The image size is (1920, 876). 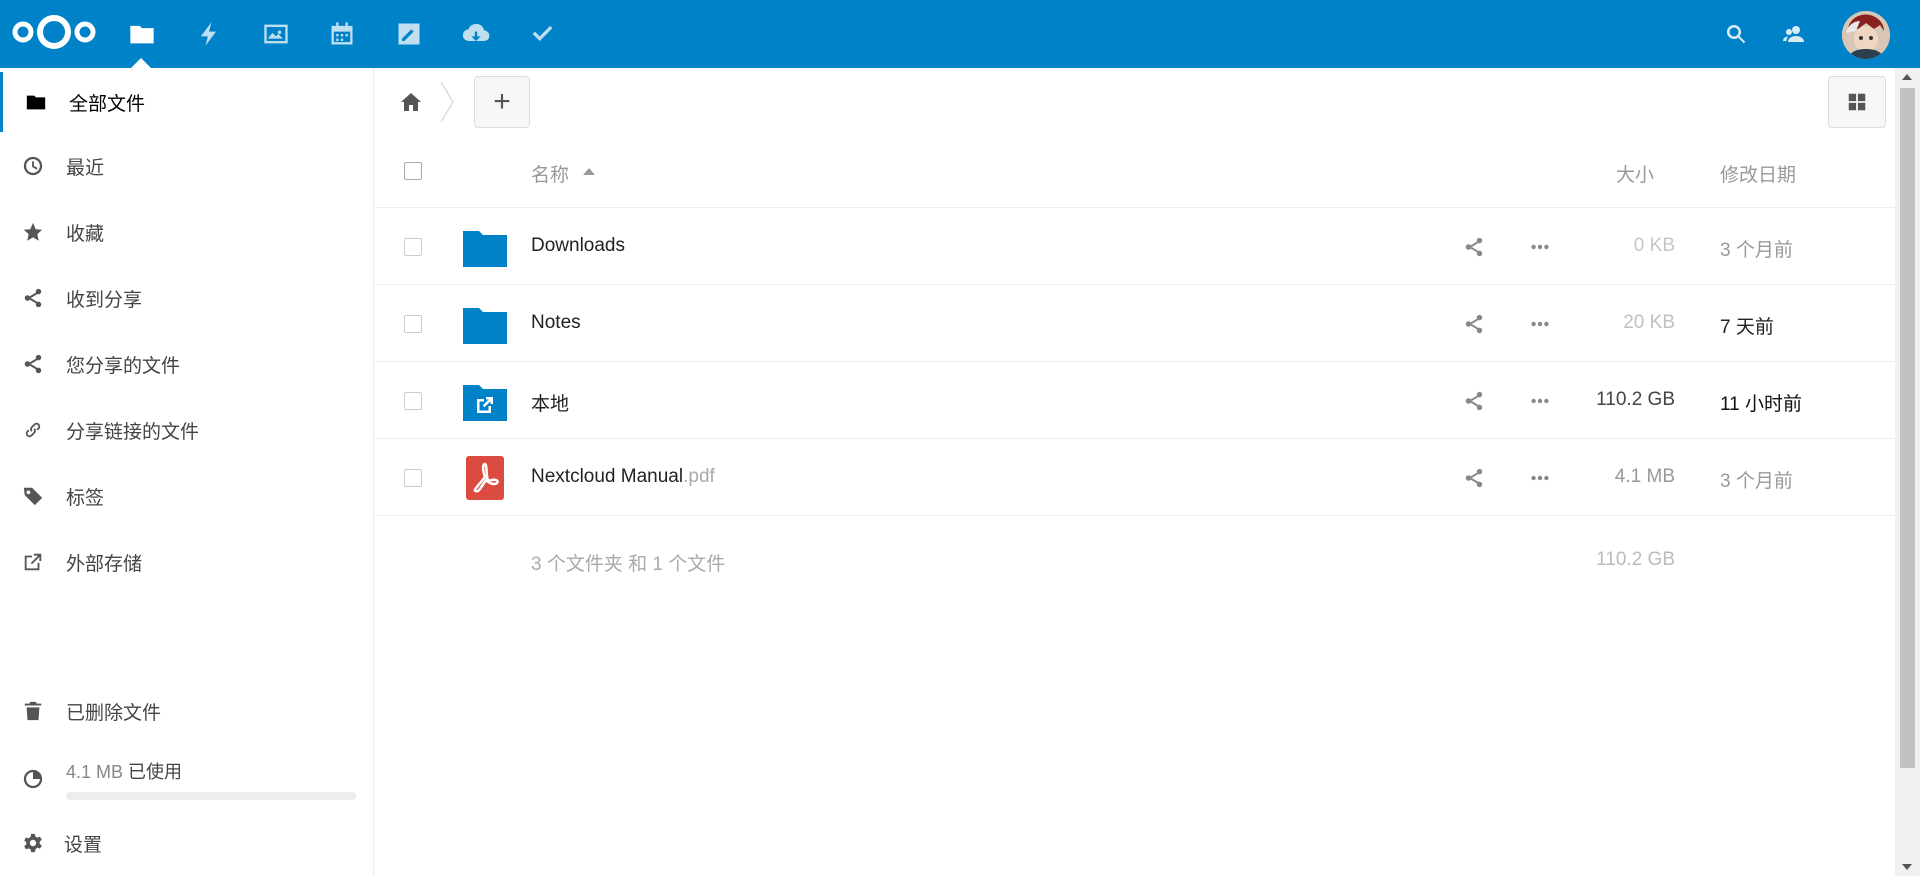 I want to click on nav-item-recent: 最近, so click(x=186, y=166).